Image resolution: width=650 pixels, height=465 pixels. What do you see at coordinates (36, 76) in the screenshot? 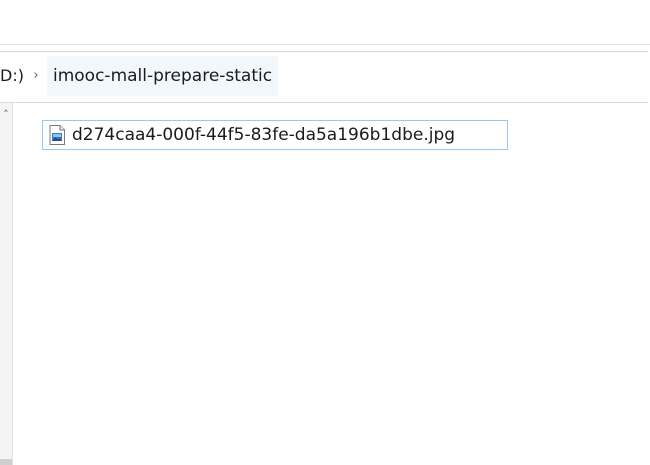
I see `chevron-right-icon: ›` at bounding box center [36, 76].